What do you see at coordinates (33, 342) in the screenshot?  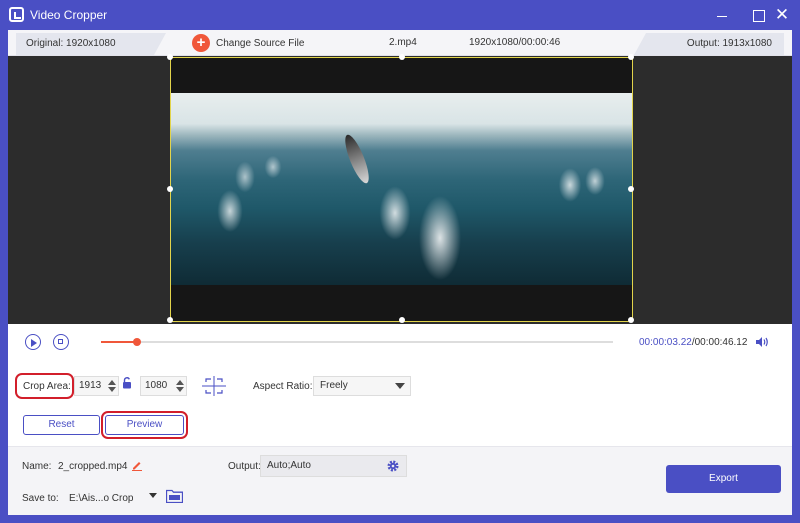 I see `play-icon` at bounding box center [33, 342].